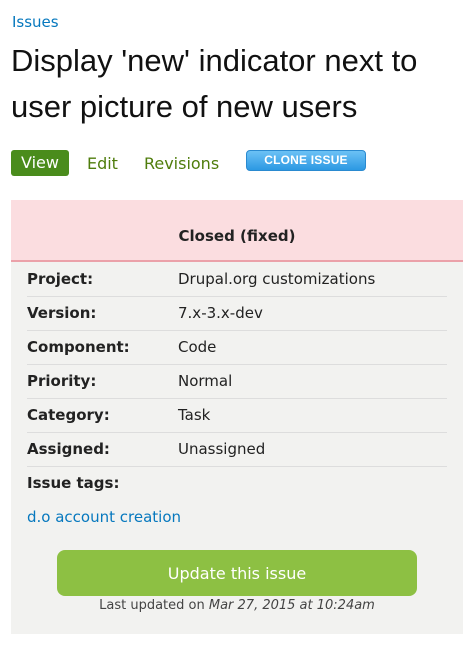  Describe the element at coordinates (152, 605) in the screenshot. I see `last-updated-prefix: Last updated on` at that location.